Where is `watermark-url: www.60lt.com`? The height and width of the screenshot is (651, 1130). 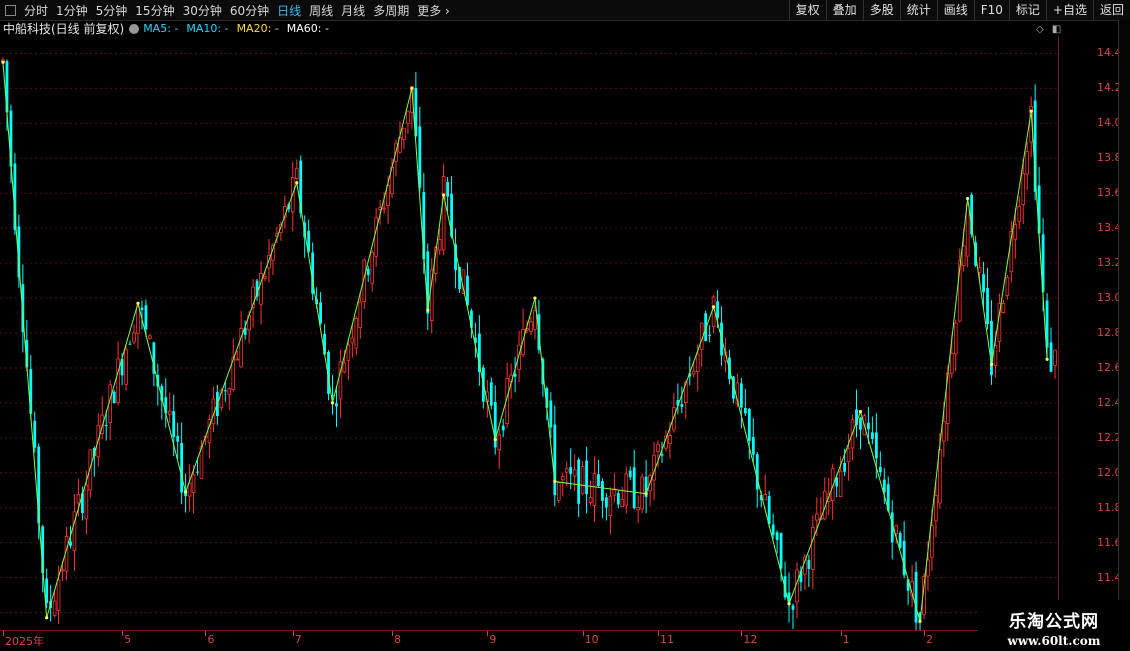
watermark-url: www.60lt.com is located at coordinates (1054, 641).